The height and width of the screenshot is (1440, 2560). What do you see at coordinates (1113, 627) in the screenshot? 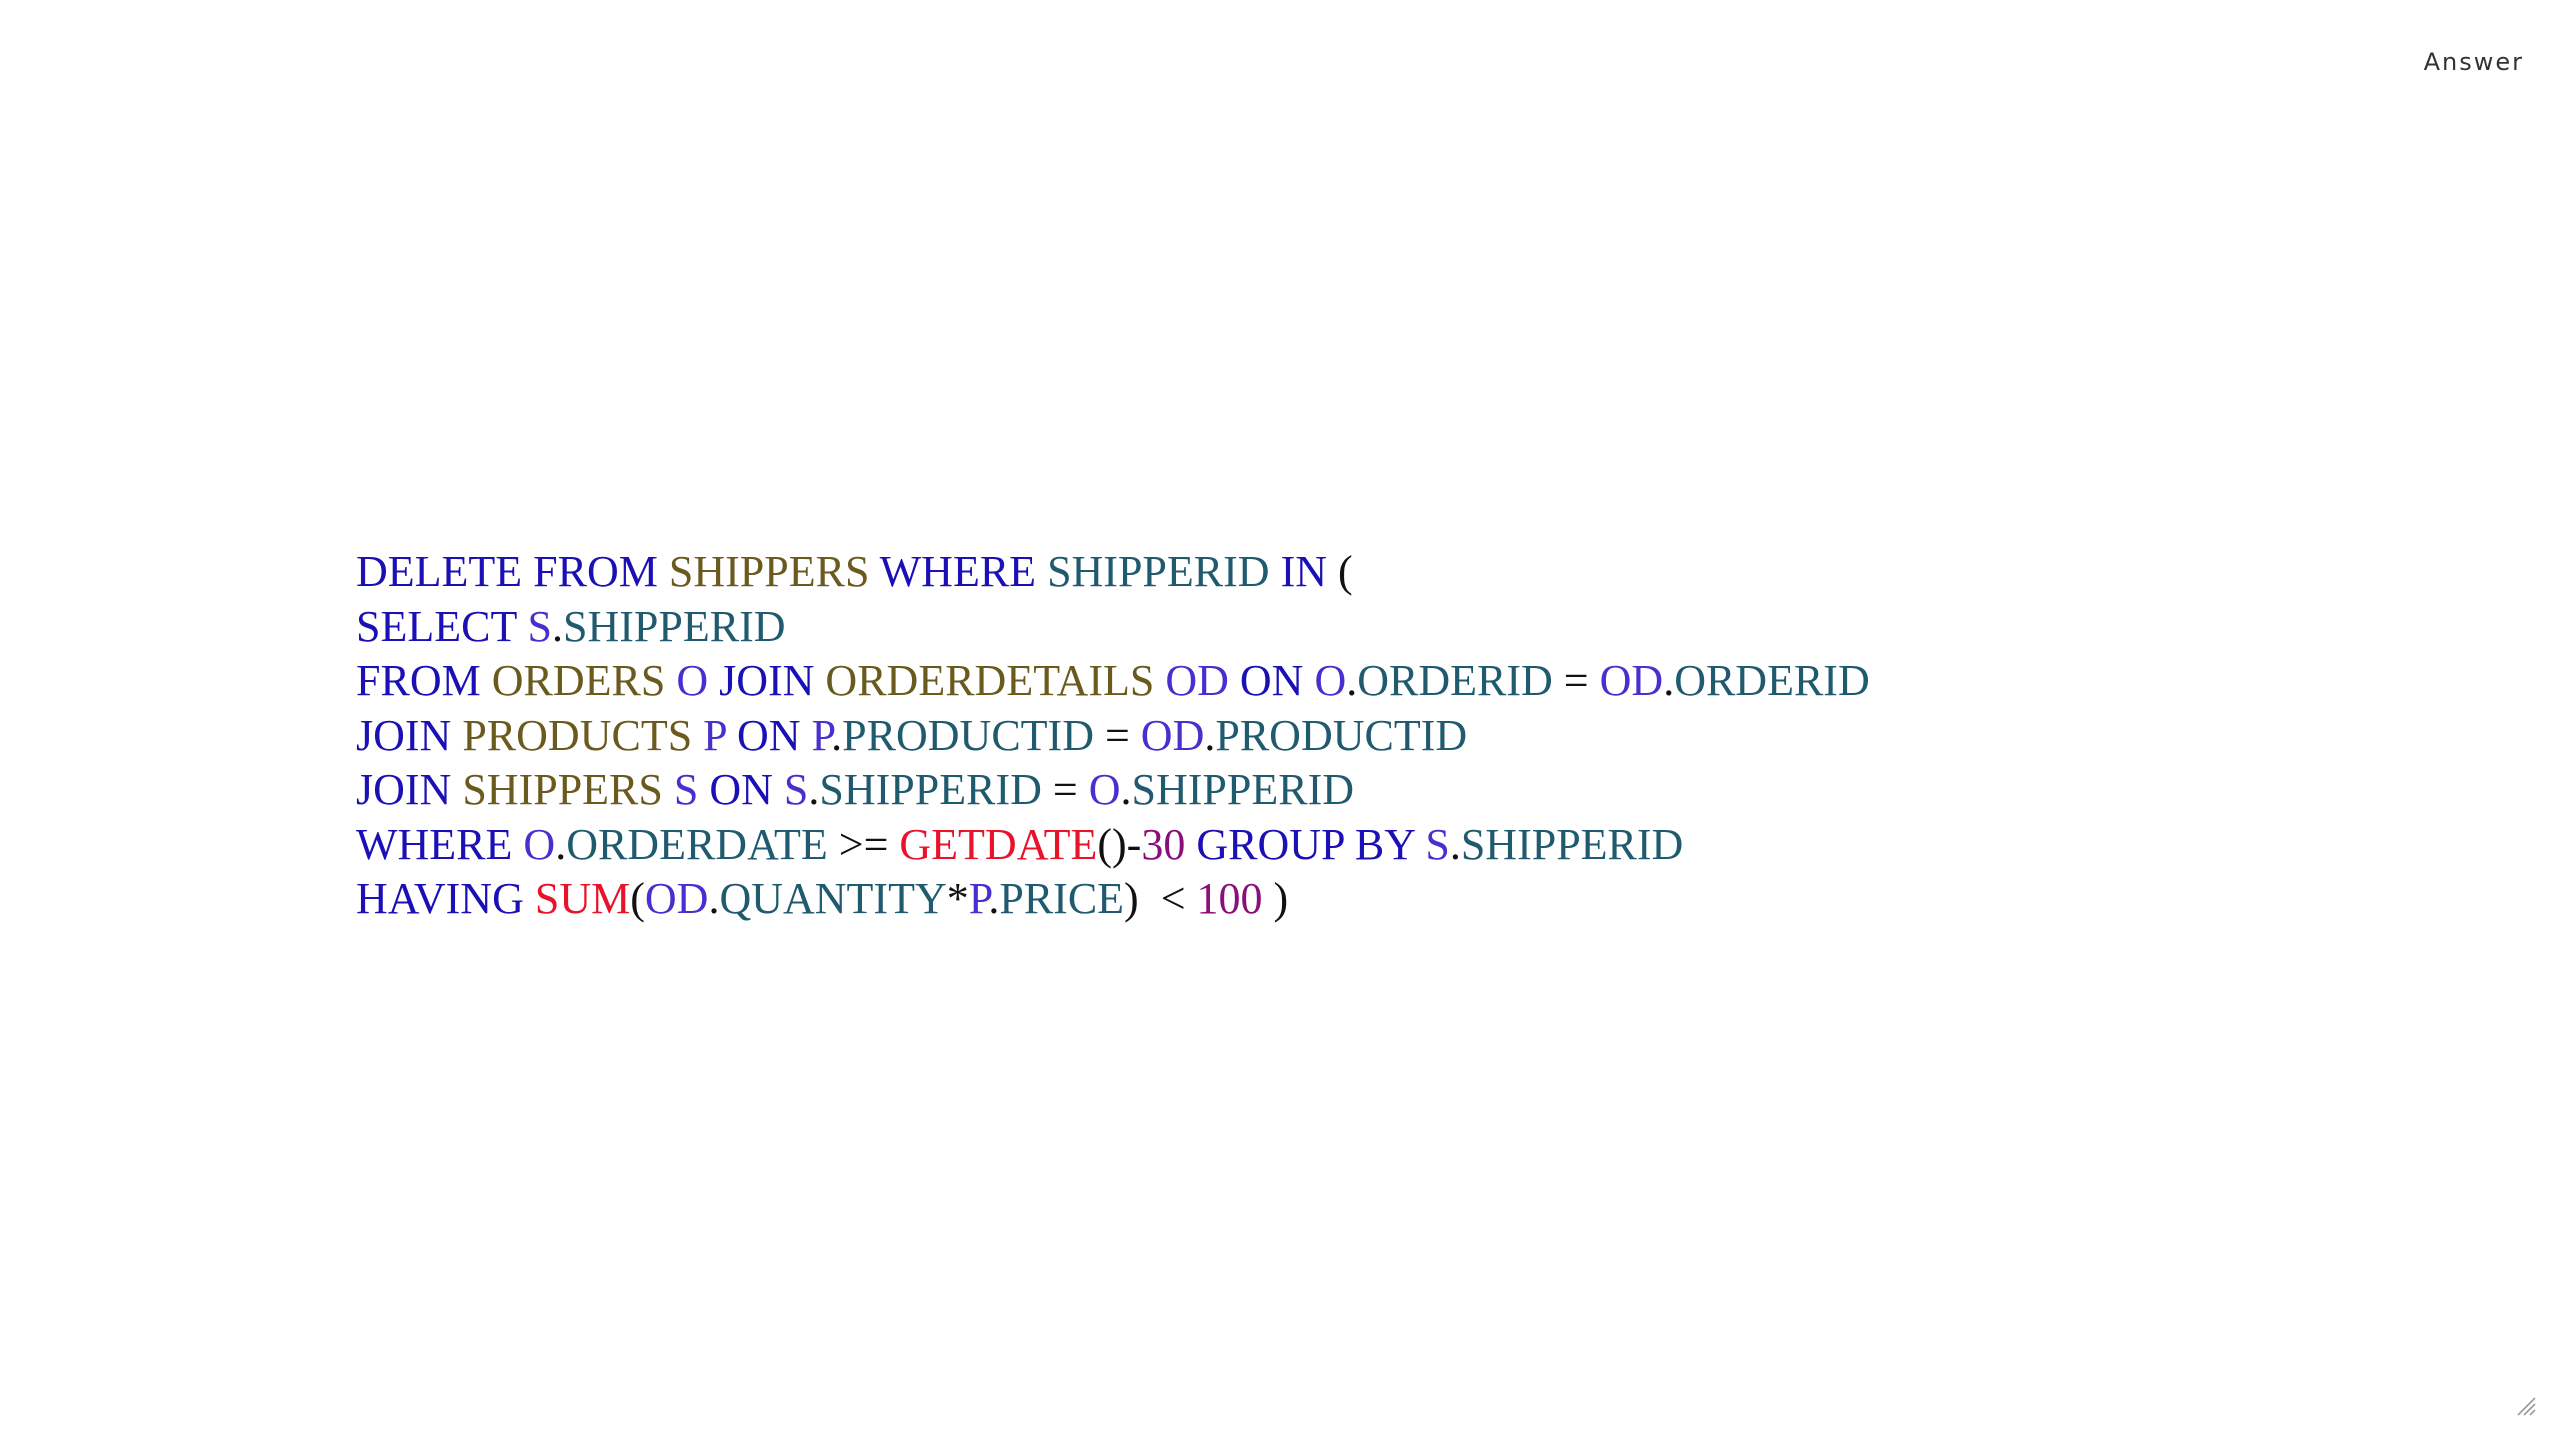
I see `code-line: SELECT S.SHIPPERID` at bounding box center [1113, 627].